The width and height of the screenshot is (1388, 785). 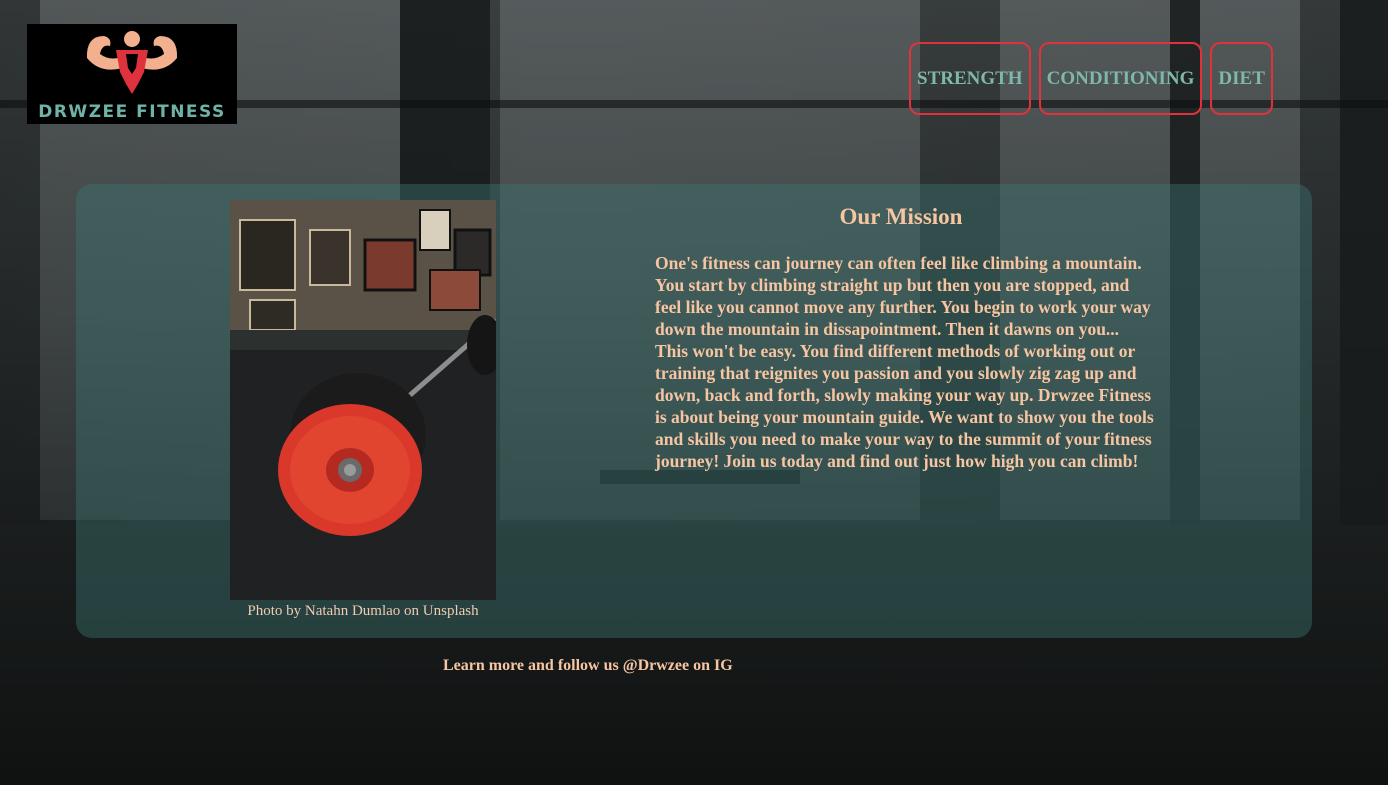 I want to click on footer-social-link: Learn more and follow us @Drwzee on IG, so click(x=588, y=666).